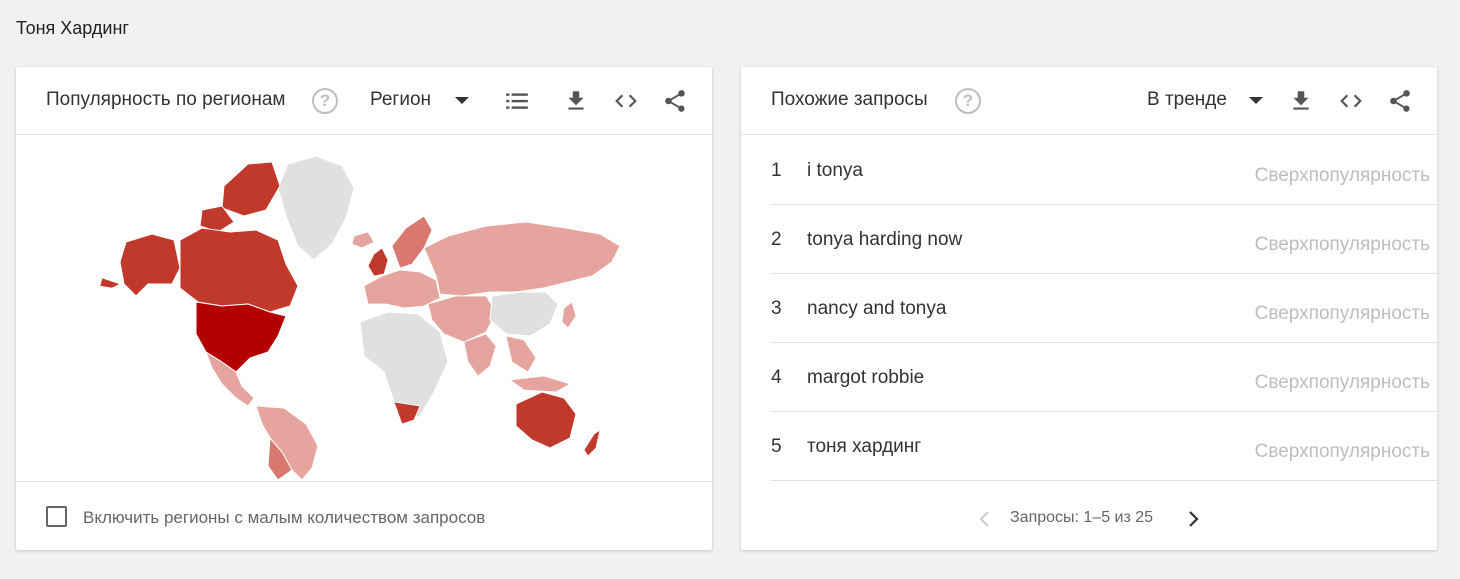 This screenshot has width=1460, height=579. I want to click on region-indonesia, so click(540, 384).